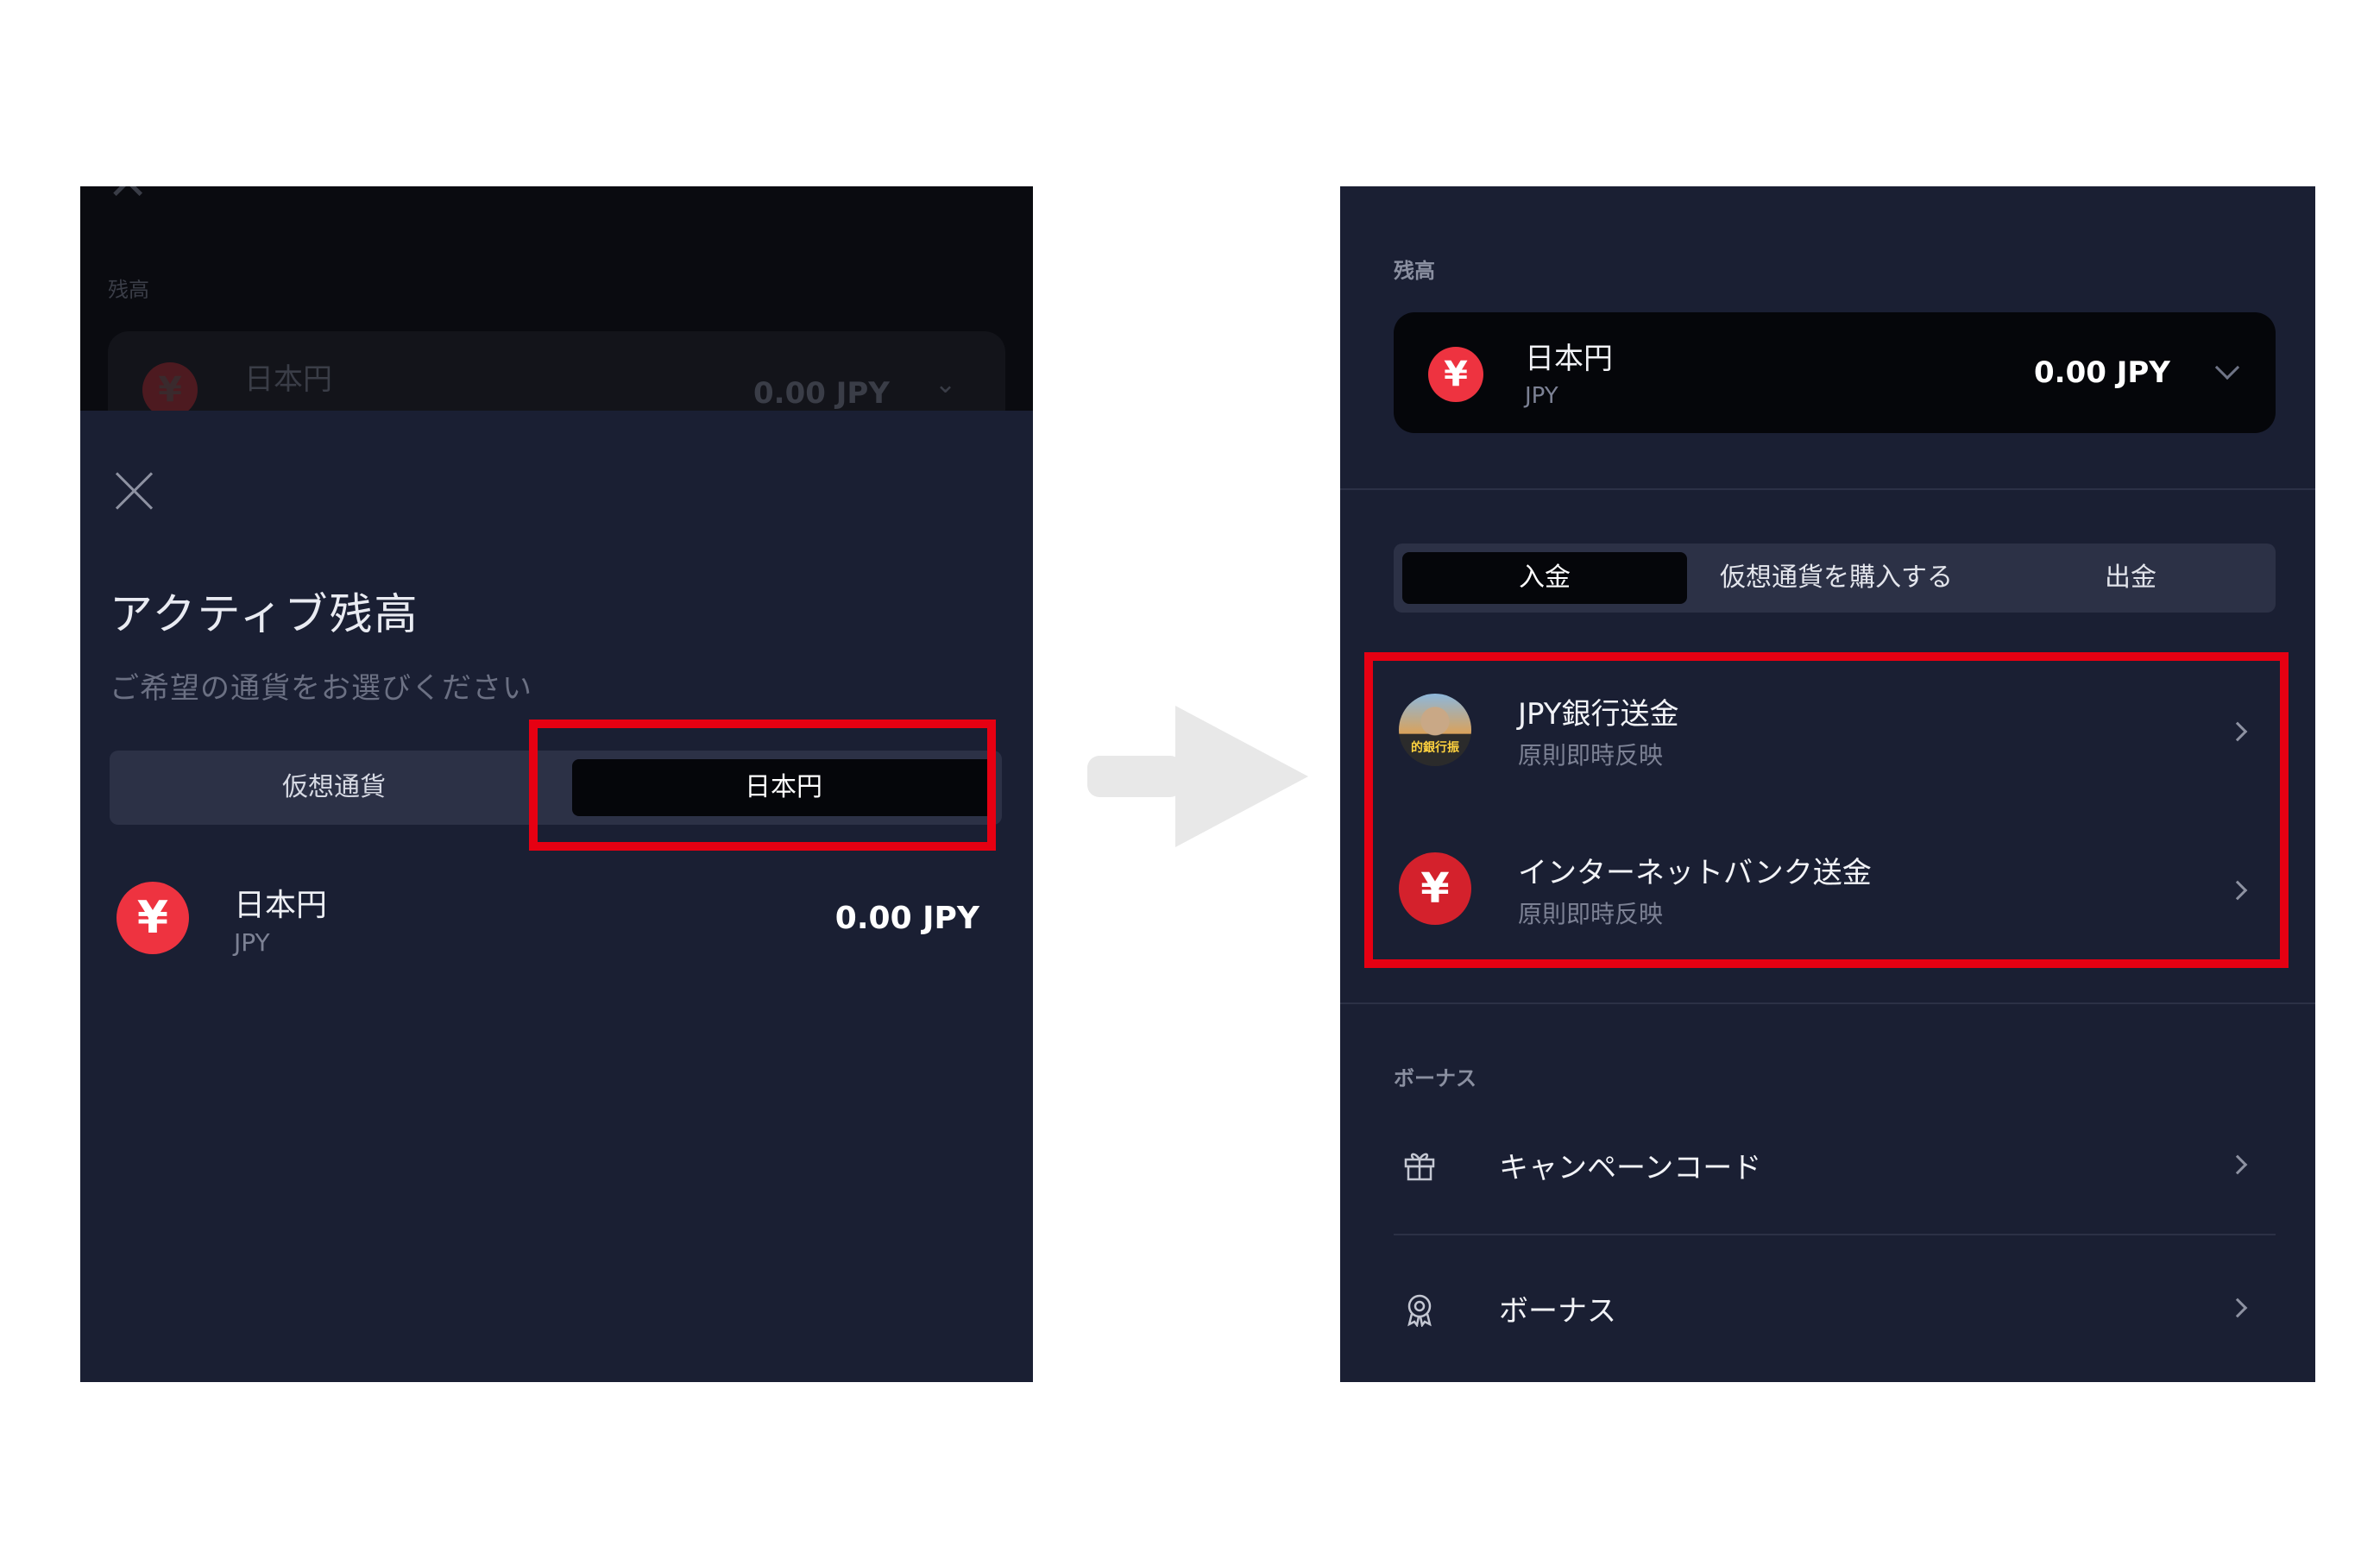 This screenshot has width=2380, height=1546. I want to click on tab-buy-crypto: 仮想通貨を購入する, so click(1837, 578).